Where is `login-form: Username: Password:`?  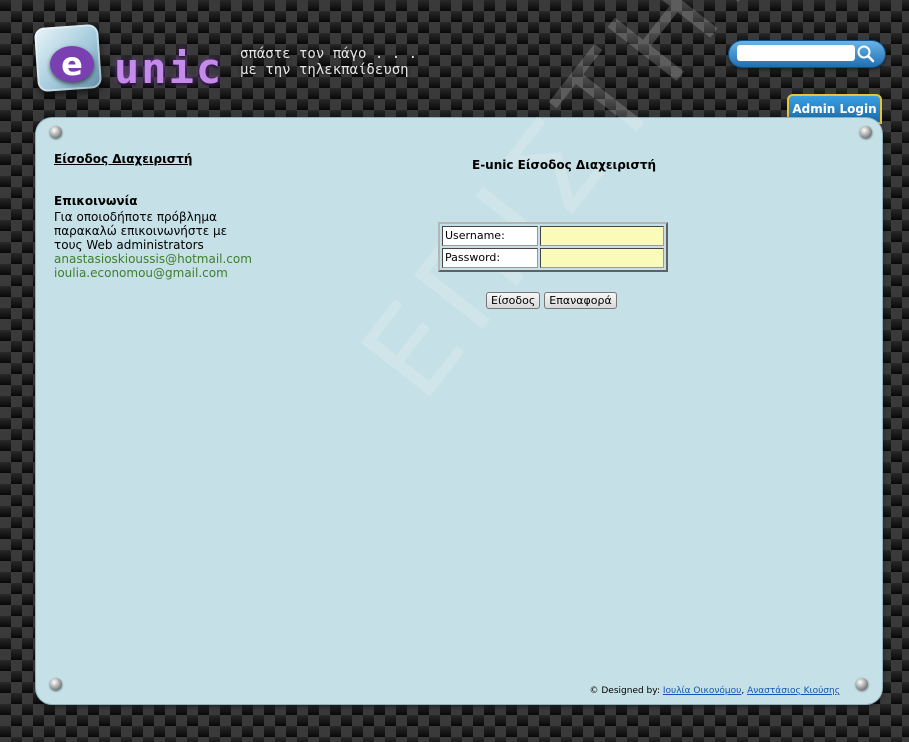
login-form: Username: Password: is located at coordinates (553, 247).